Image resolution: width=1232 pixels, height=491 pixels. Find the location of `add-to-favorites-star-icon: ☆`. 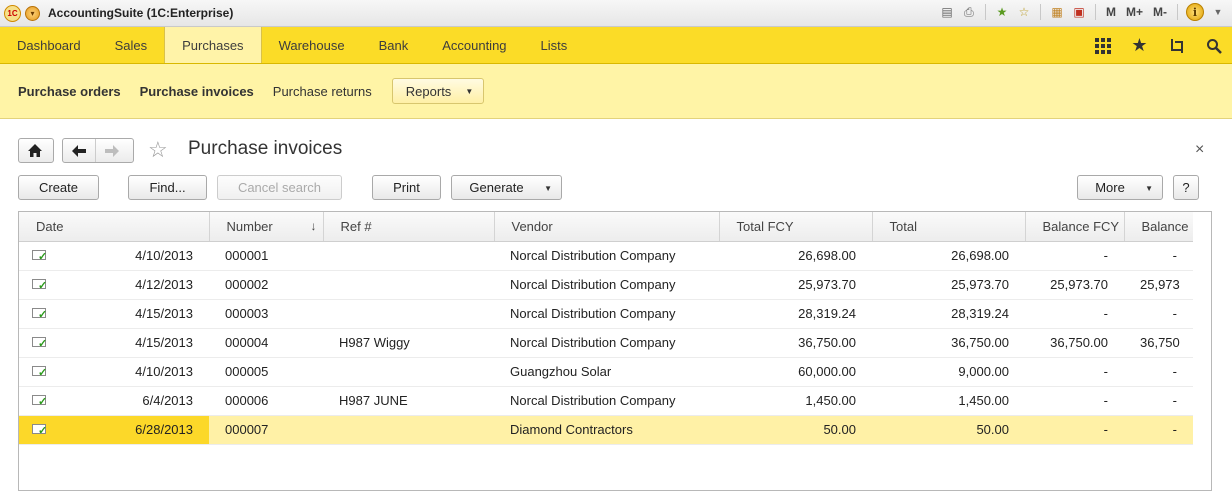

add-to-favorites-star-icon: ☆ is located at coordinates (158, 150).